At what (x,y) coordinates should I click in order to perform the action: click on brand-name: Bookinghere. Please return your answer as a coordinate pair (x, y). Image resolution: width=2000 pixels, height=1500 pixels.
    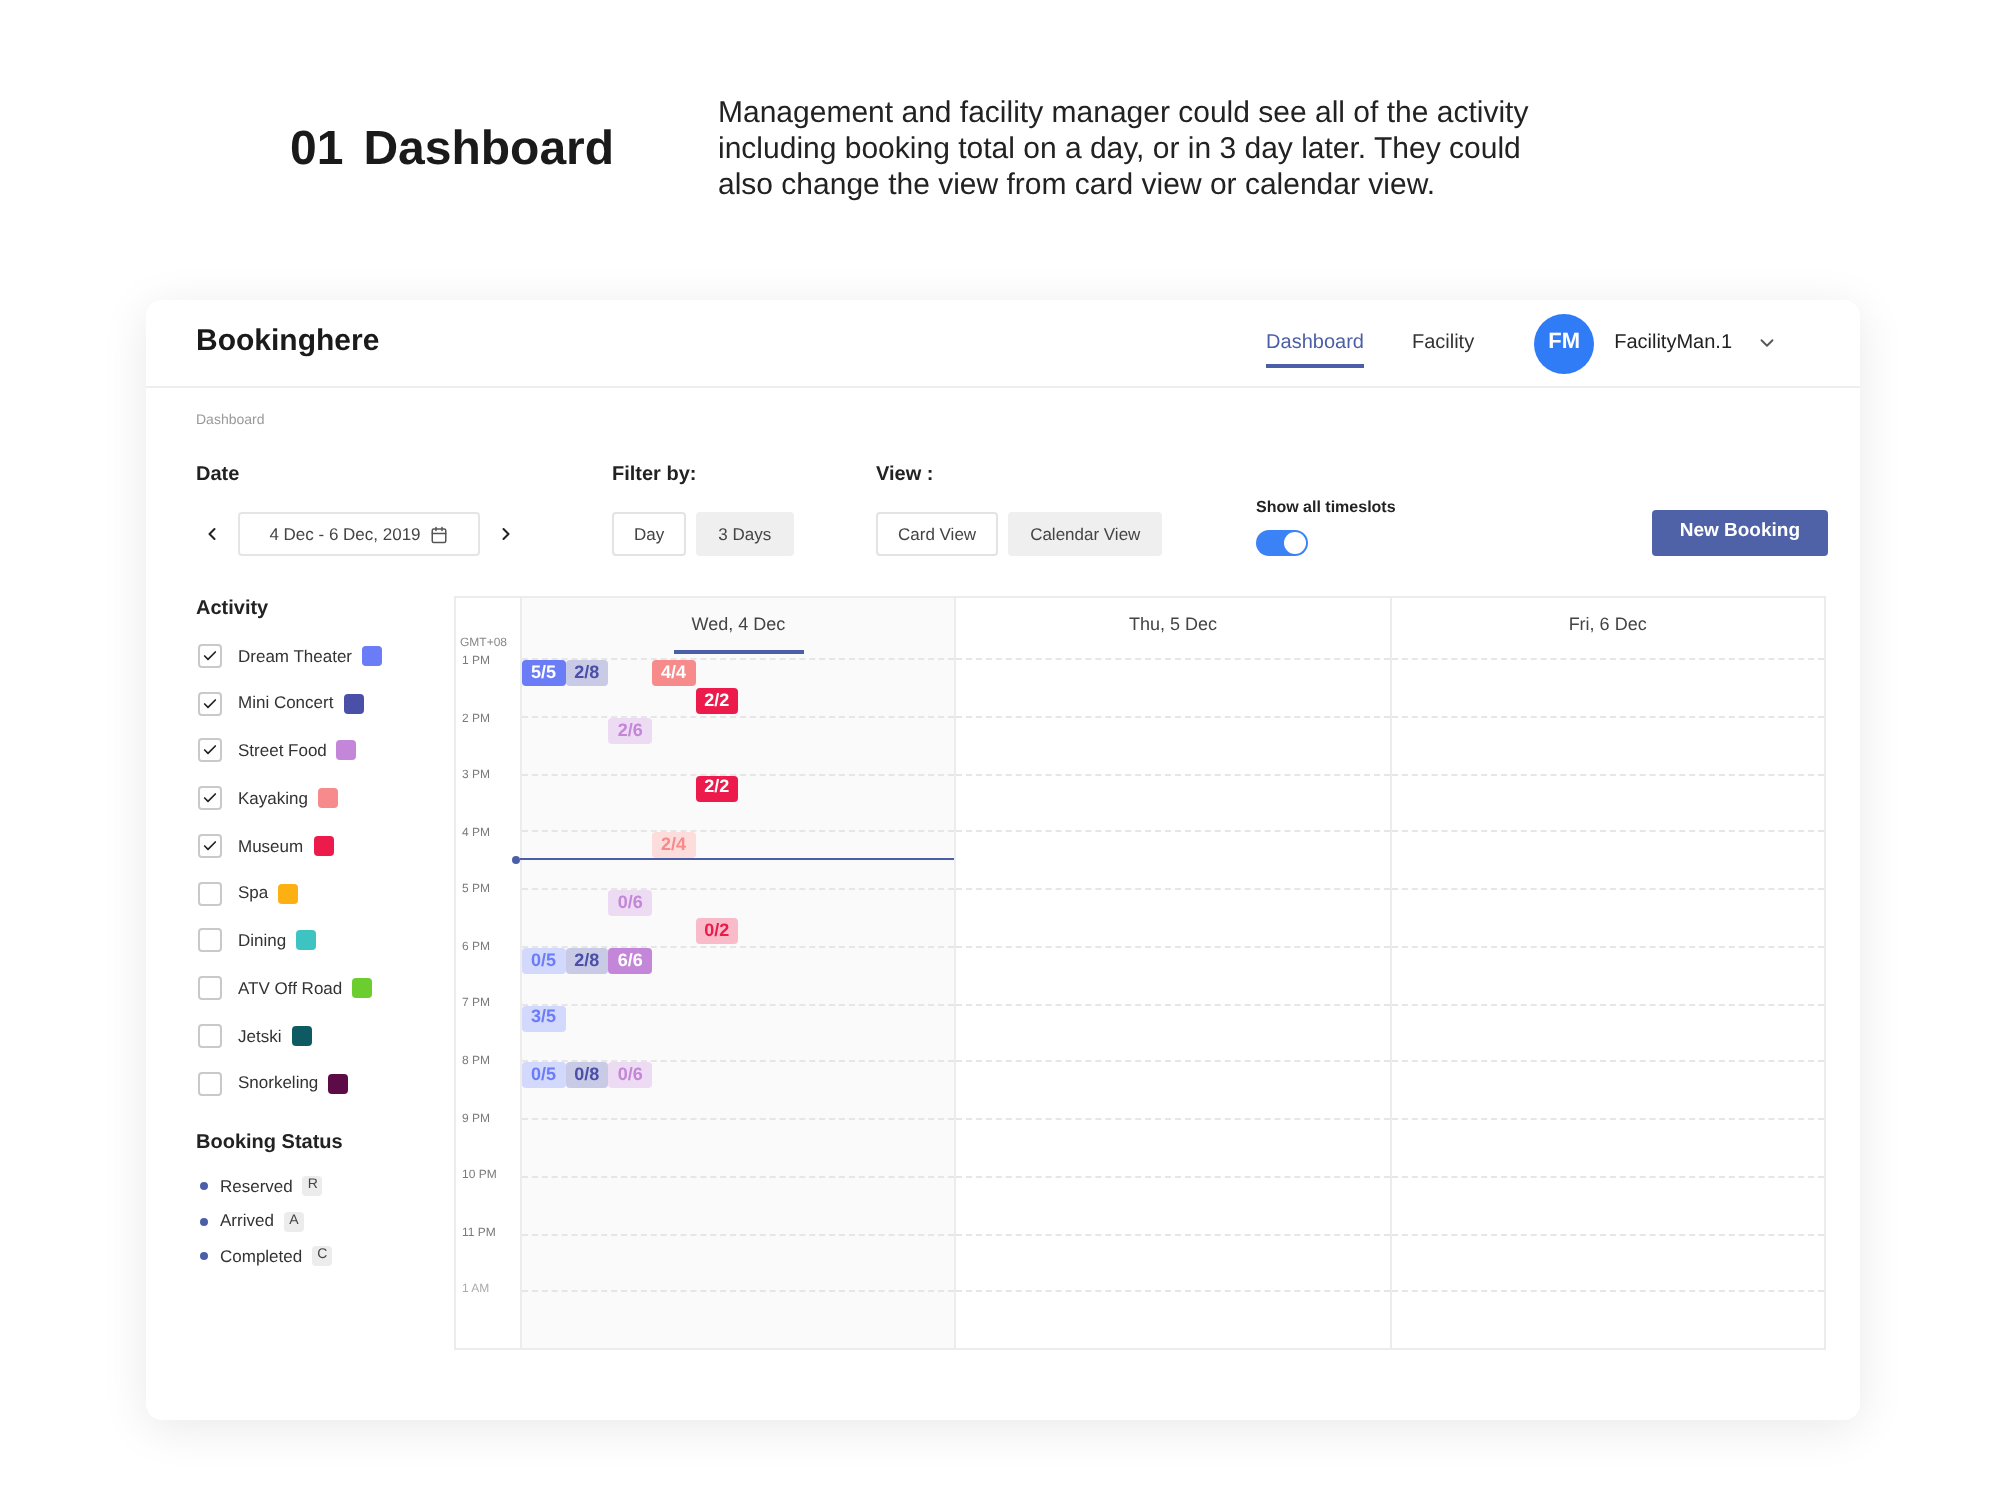
    Looking at the image, I should click on (288, 342).